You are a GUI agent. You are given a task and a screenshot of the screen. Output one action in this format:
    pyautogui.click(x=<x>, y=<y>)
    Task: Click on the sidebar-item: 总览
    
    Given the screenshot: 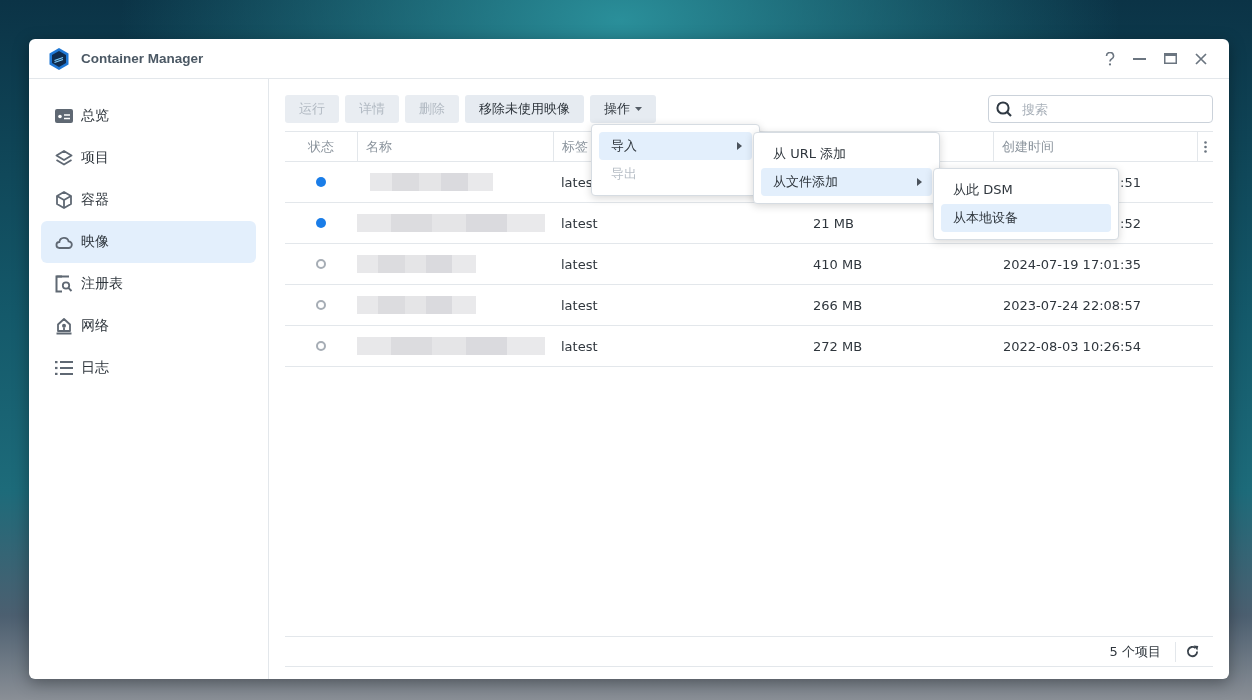 What is the action you would take?
    pyautogui.click(x=148, y=116)
    